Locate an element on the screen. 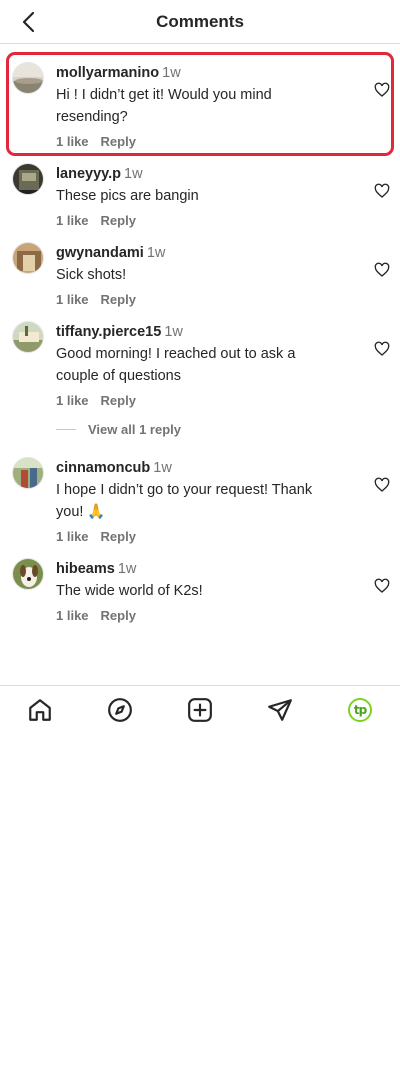 The height and width of the screenshot is (1080, 400). nav-profile: tp is located at coordinates (360, 710).